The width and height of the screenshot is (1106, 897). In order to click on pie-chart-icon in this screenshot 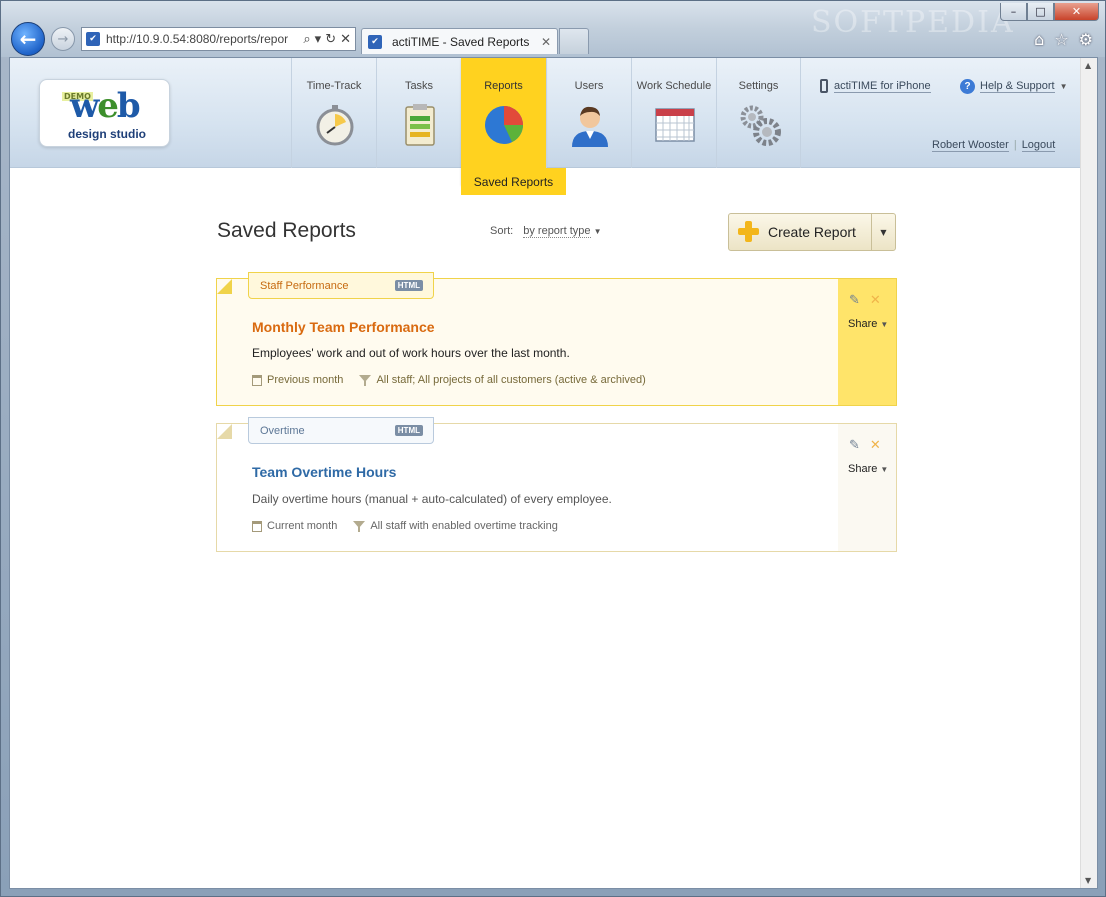, I will do `click(504, 125)`.